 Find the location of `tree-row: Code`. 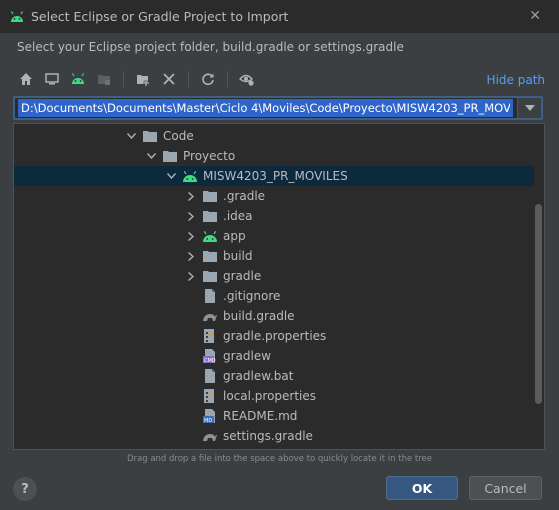

tree-row: Code is located at coordinates (274, 136).